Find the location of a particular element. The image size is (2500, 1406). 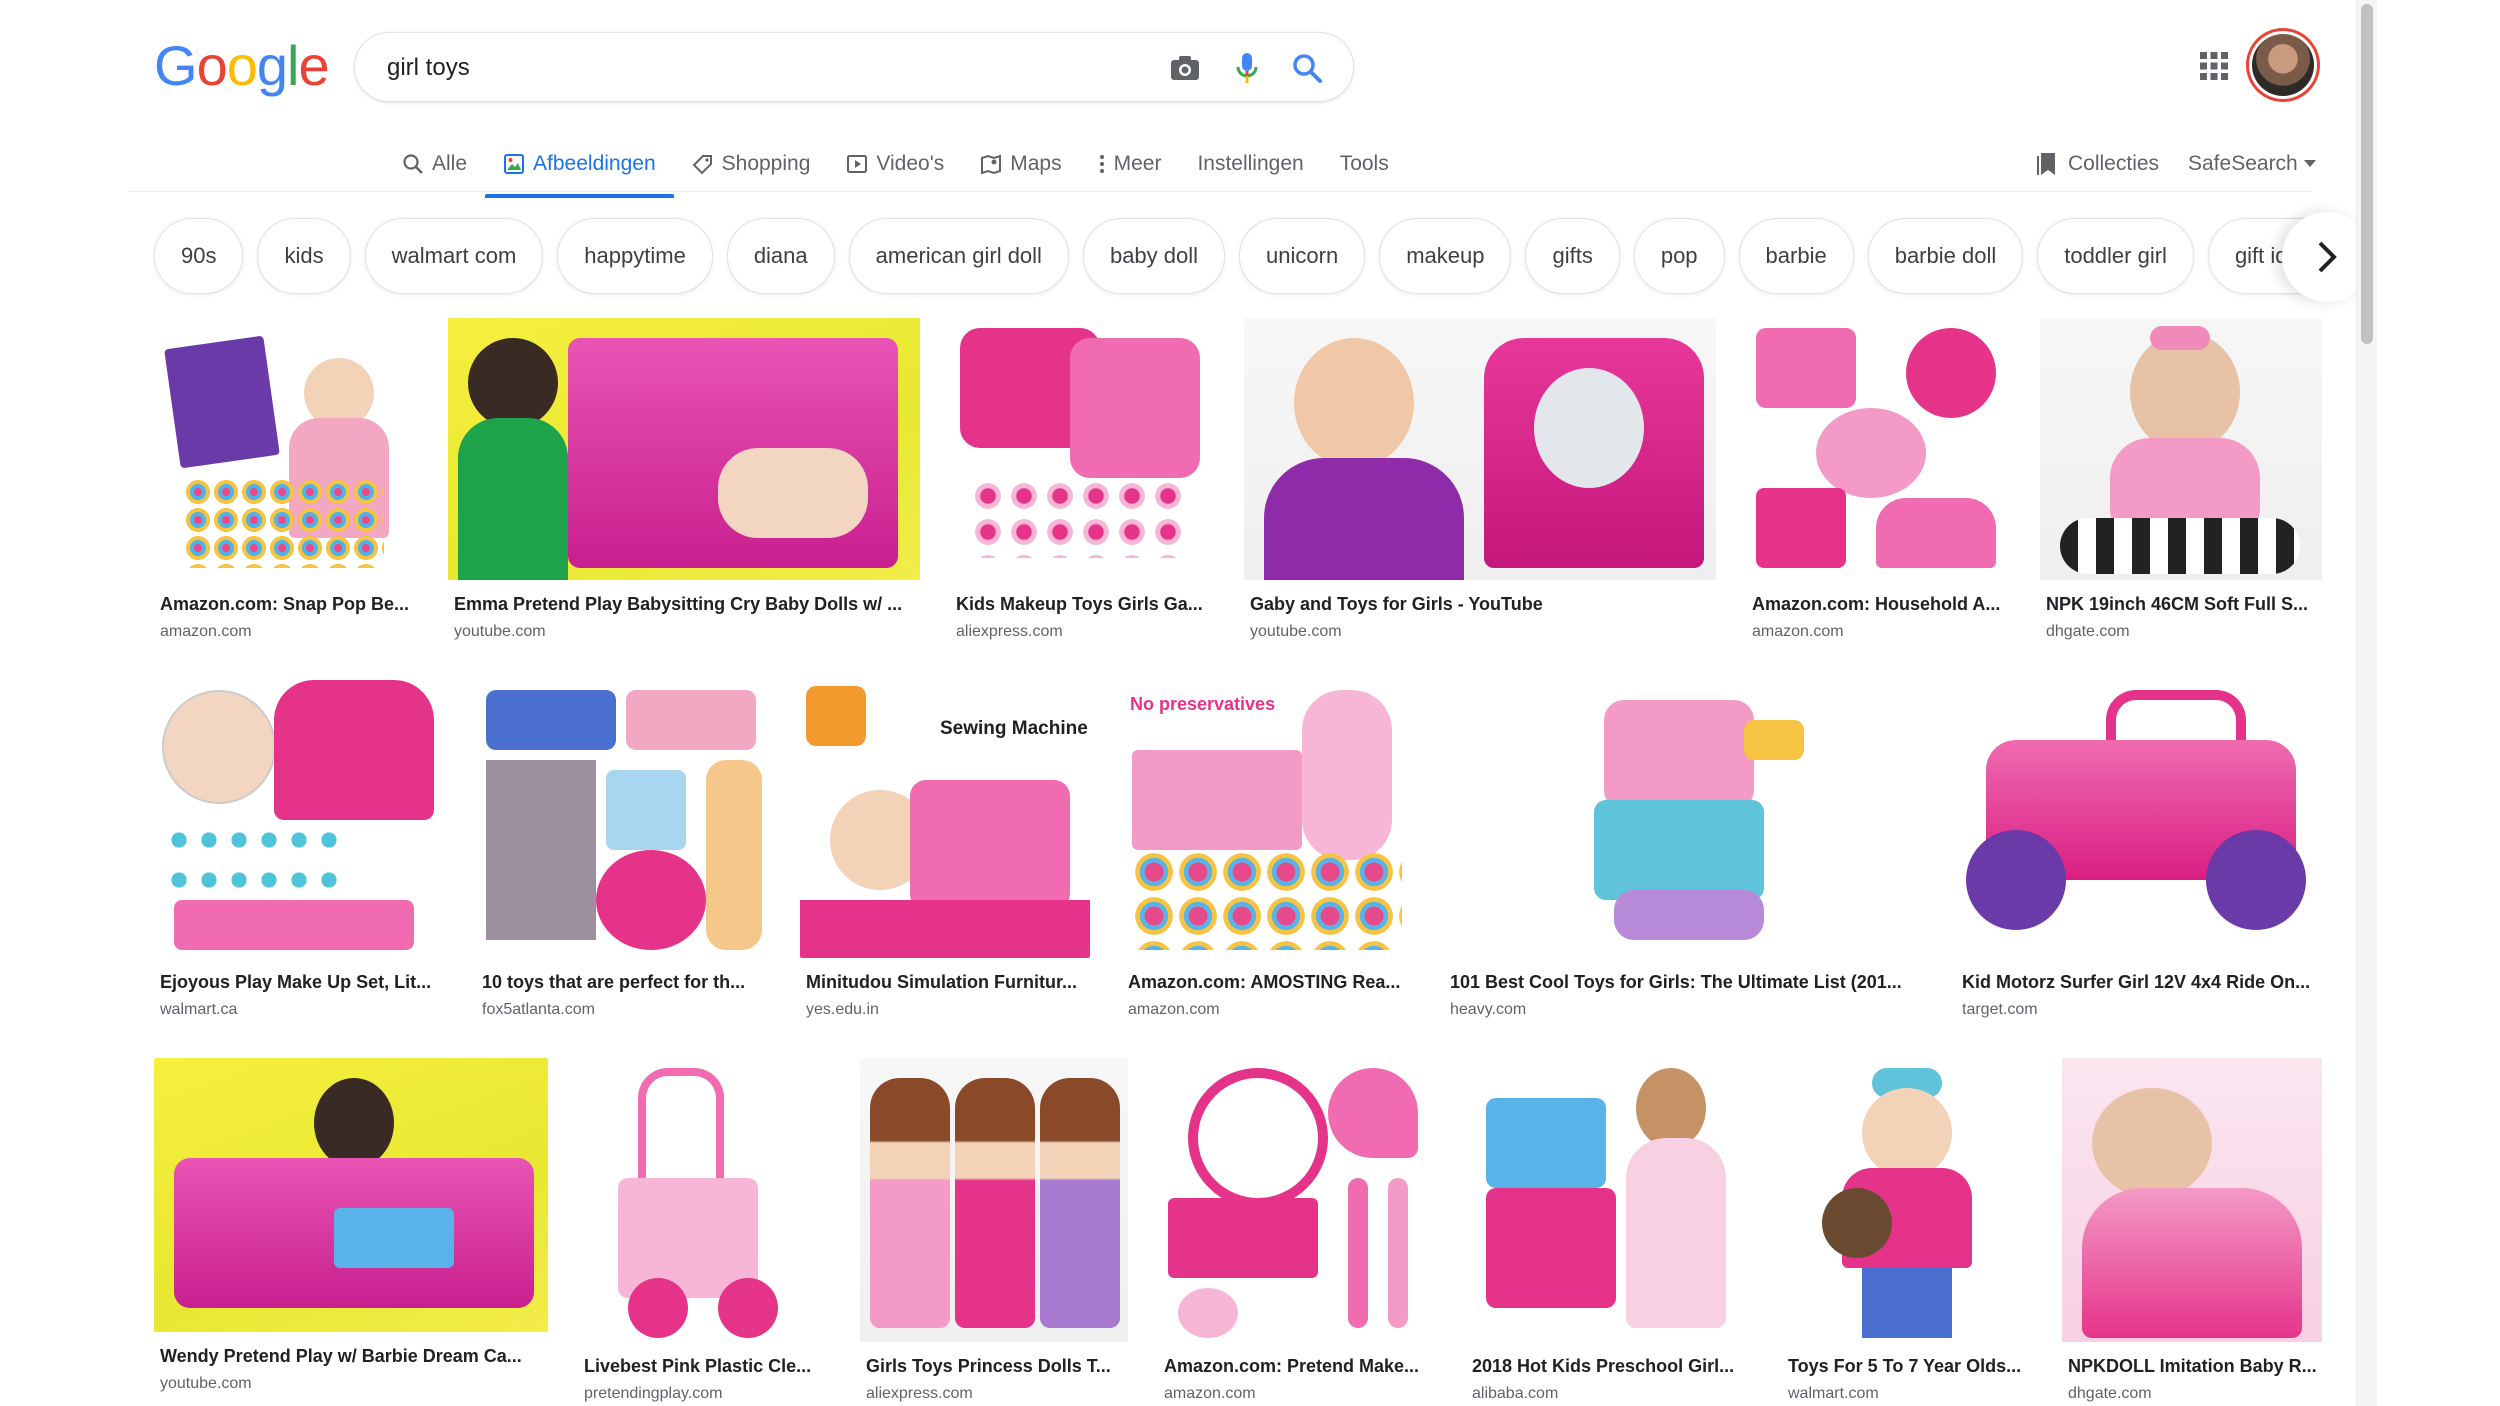

tab-maps: Maps is located at coordinates (1020, 164).